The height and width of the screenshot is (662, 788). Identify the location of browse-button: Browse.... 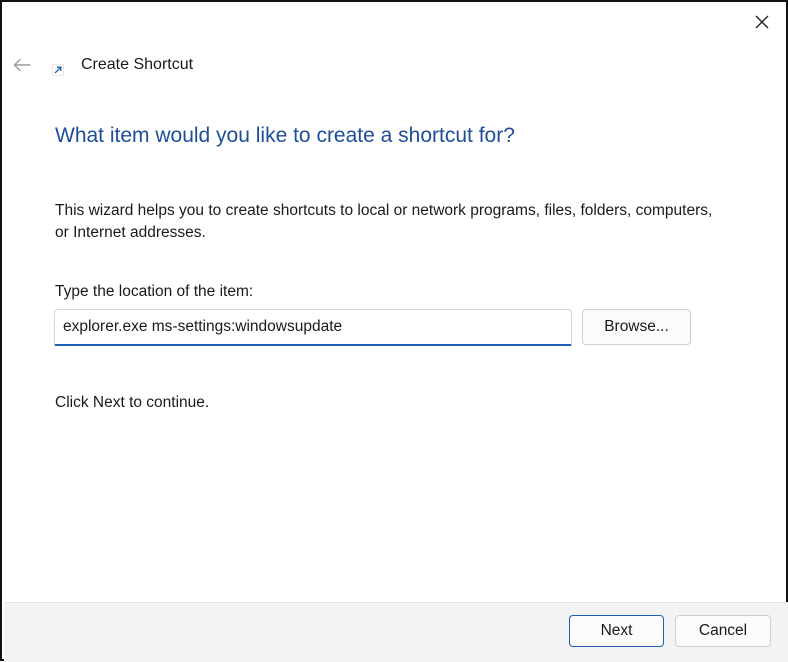
(636, 327).